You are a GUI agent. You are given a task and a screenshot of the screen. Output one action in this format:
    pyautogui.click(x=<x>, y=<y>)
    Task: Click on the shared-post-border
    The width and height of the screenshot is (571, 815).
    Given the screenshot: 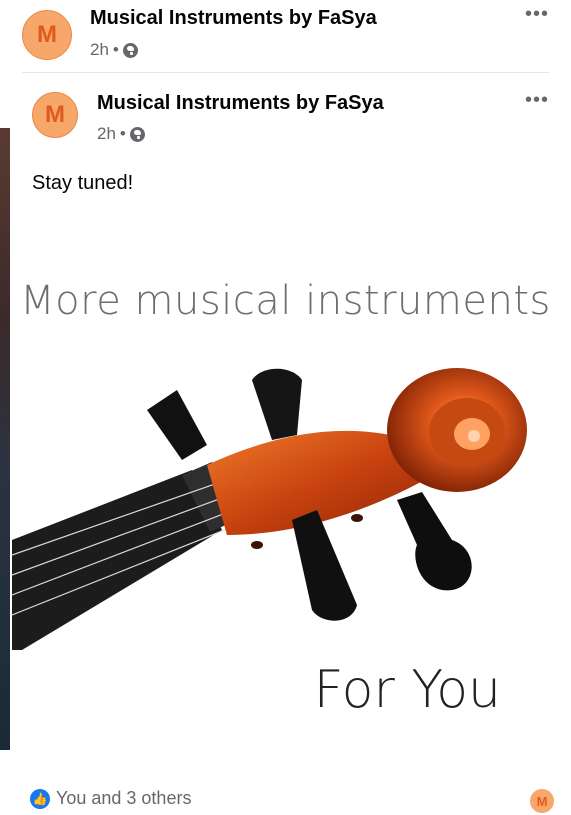 What is the action you would take?
    pyautogui.click(x=5, y=439)
    